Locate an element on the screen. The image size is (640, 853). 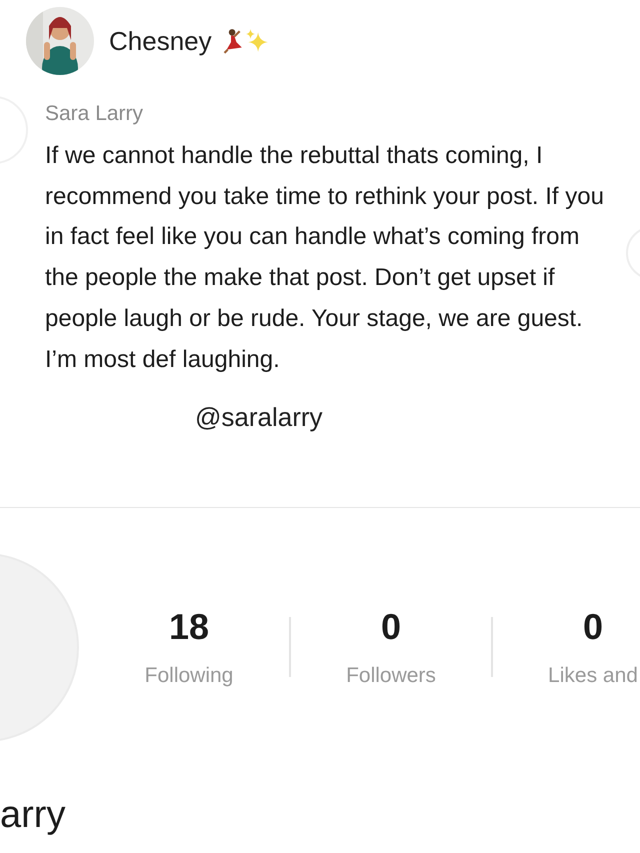
stat-label: Likes and is located at coordinates (593, 676).